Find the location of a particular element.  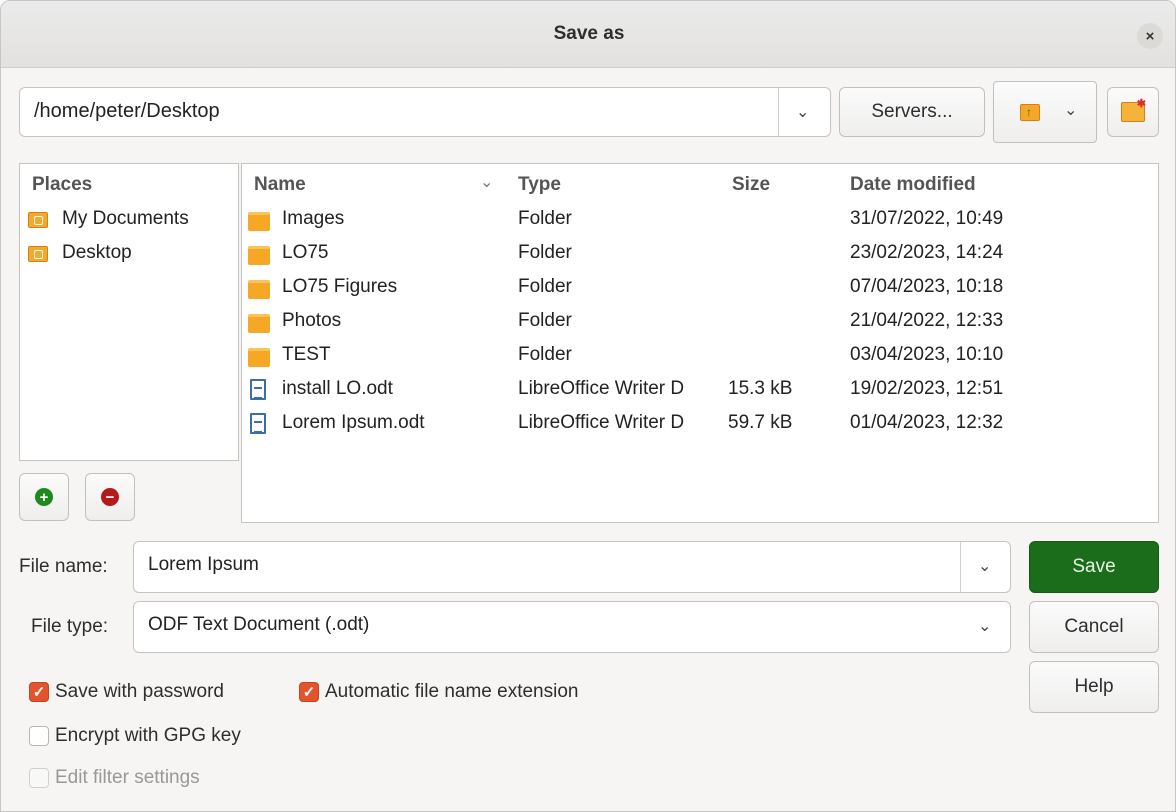

add-icon: + is located at coordinates (44, 497).